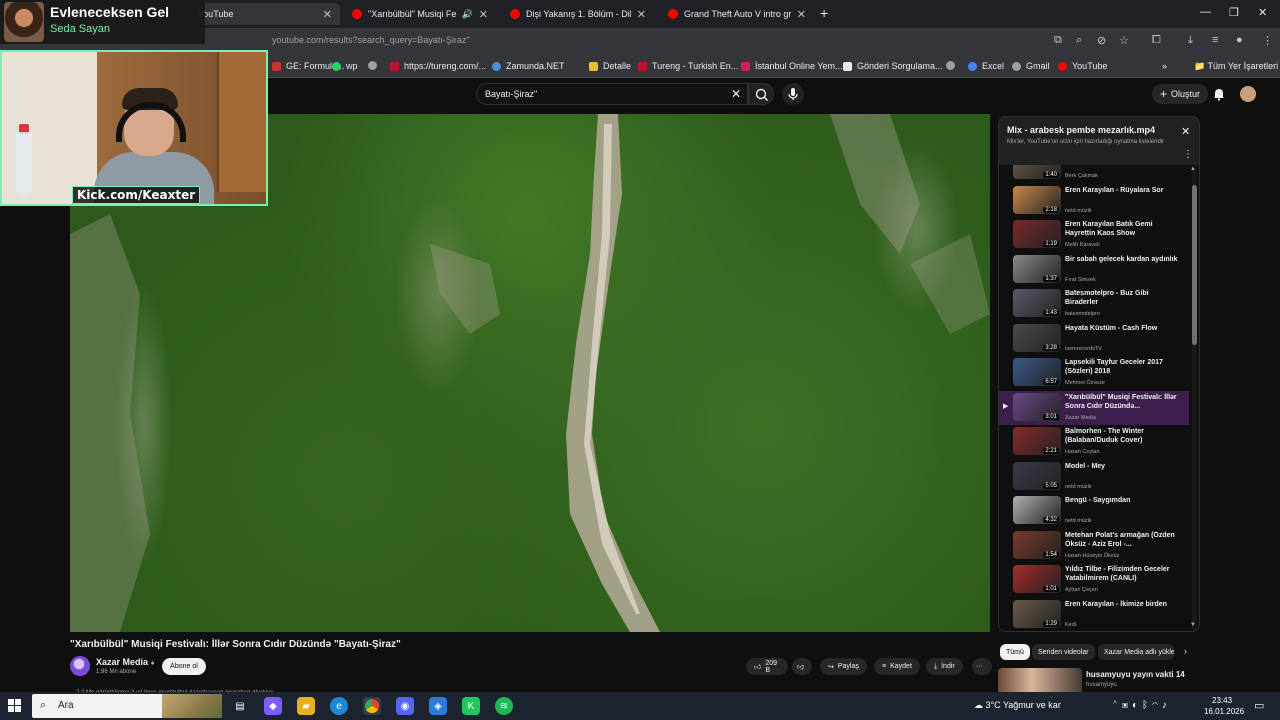 This screenshot has width=1280, height=720. I want to click on subscribe-button: Abone ol, so click(184, 666).